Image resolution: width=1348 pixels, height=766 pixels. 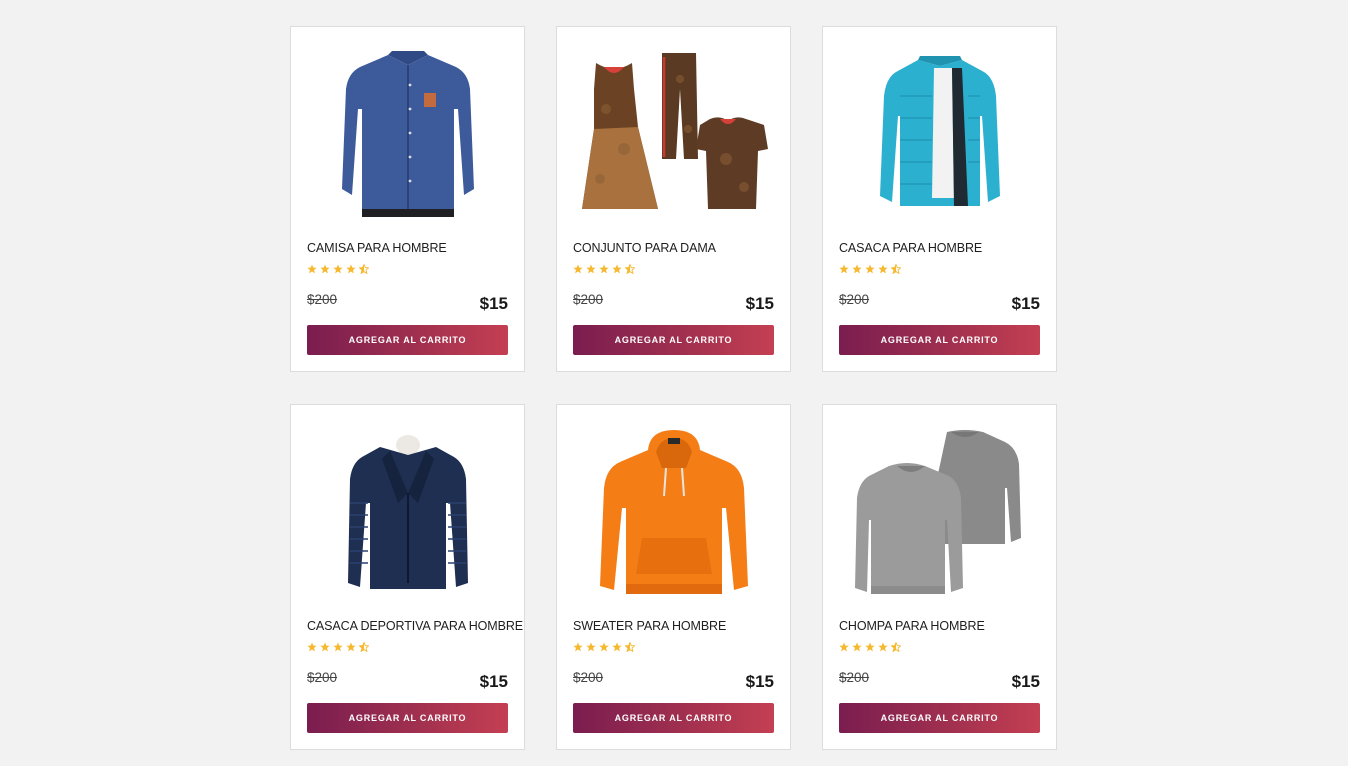 What do you see at coordinates (377, 248) in the screenshot?
I see `product-name: CAMISA PARA HOMBRE` at bounding box center [377, 248].